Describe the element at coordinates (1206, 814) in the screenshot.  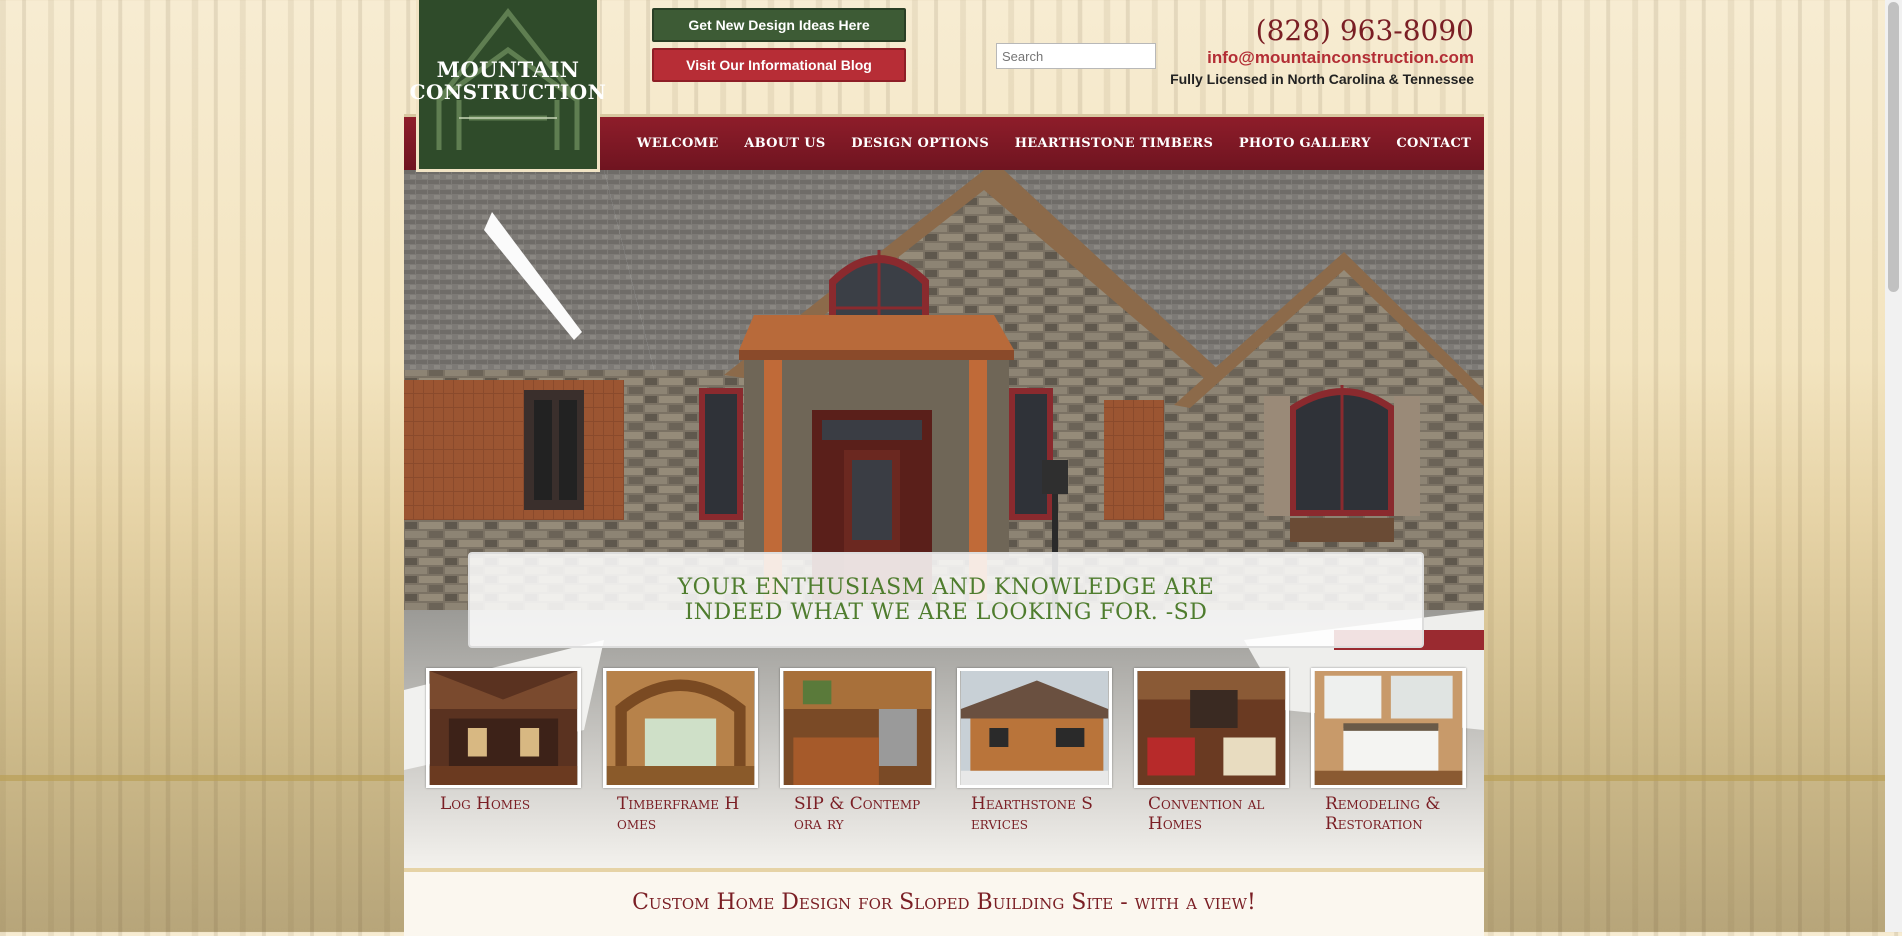
I see `category-label: Convention al Homes` at that location.